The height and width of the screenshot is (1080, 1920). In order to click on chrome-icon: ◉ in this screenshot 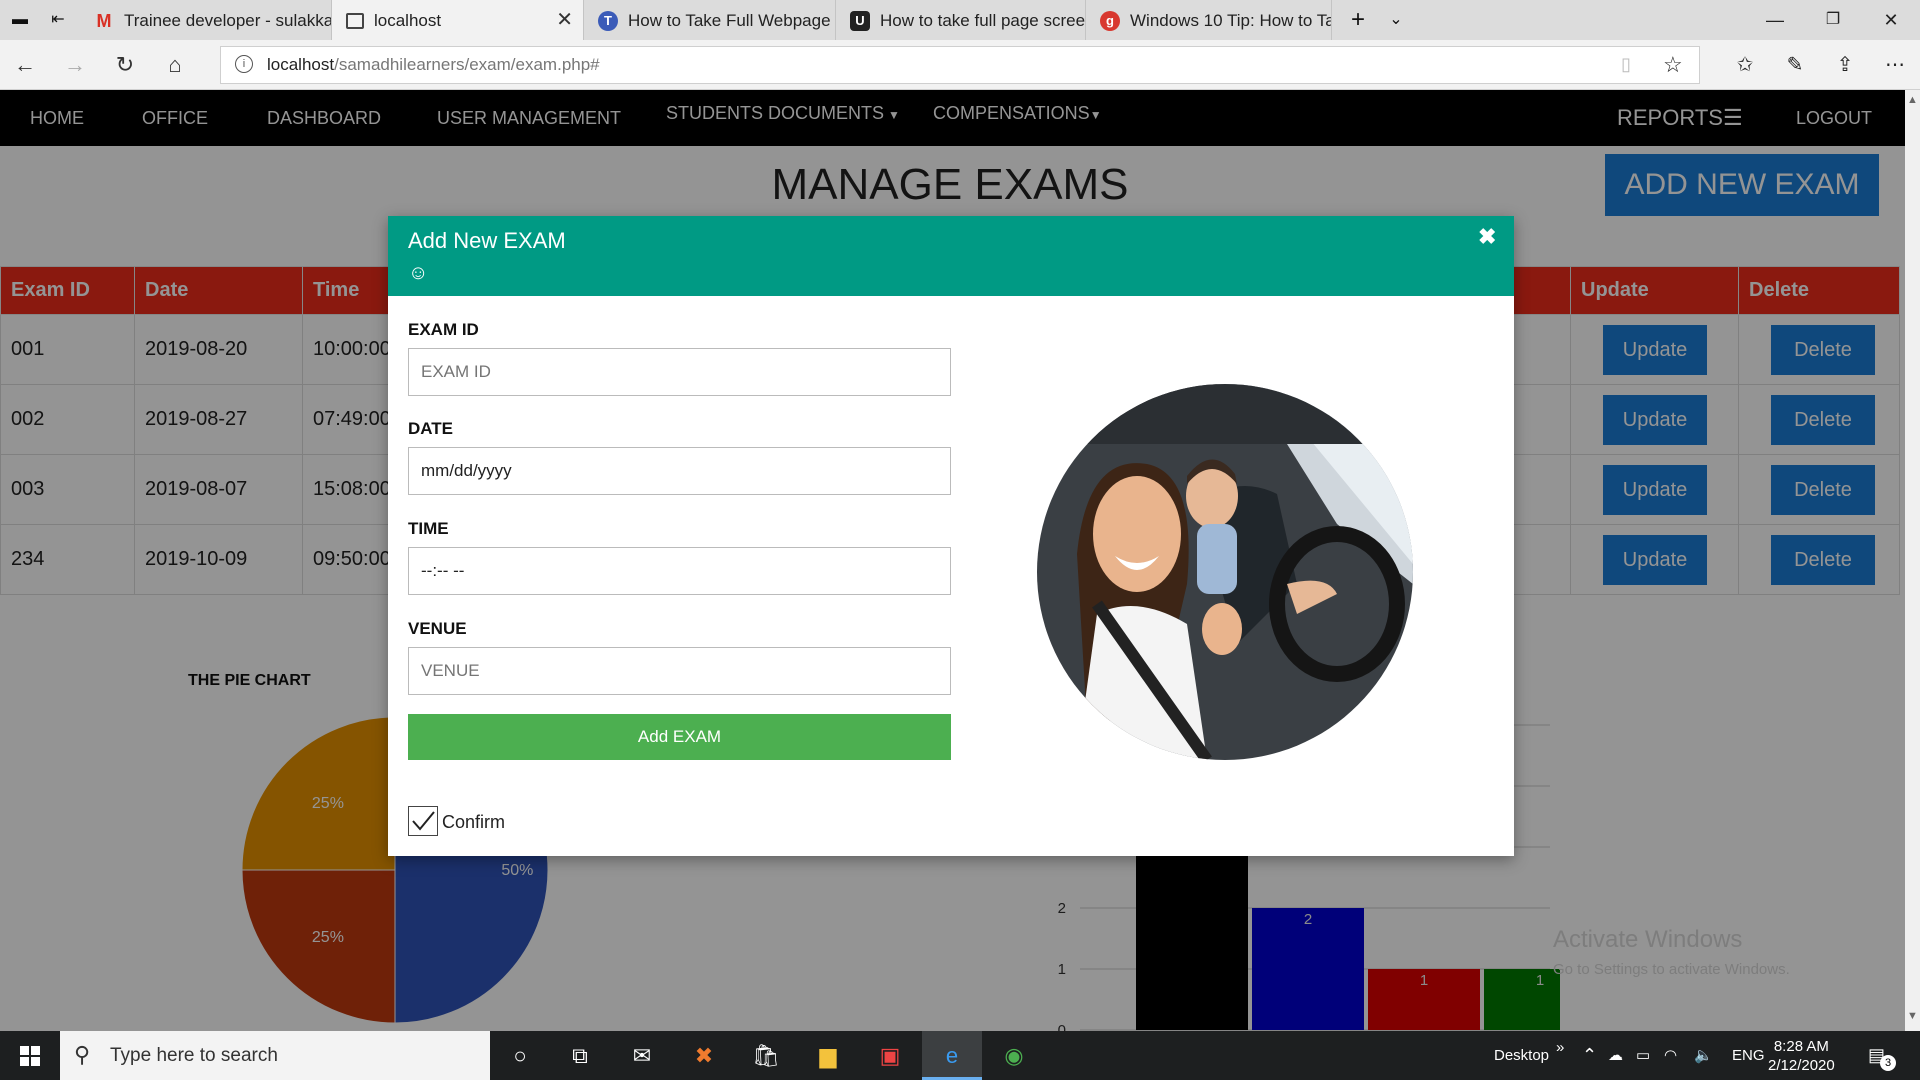, I will do `click(1014, 1055)`.